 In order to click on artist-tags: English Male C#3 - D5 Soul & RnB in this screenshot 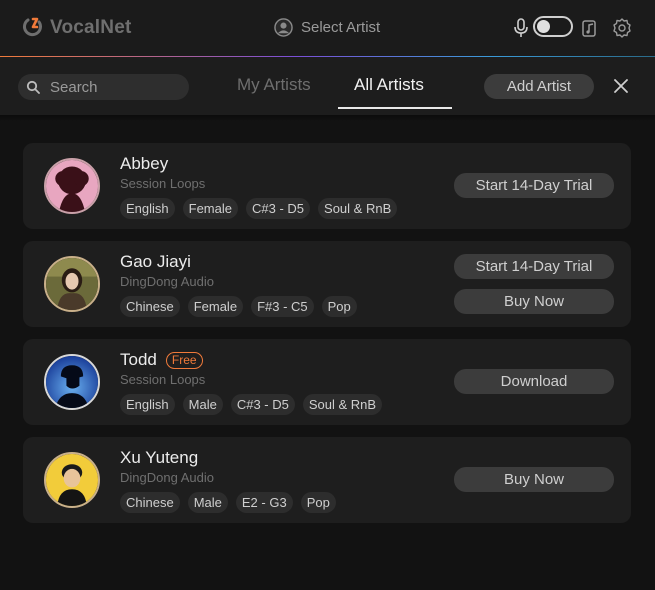, I will do `click(255, 404)`.